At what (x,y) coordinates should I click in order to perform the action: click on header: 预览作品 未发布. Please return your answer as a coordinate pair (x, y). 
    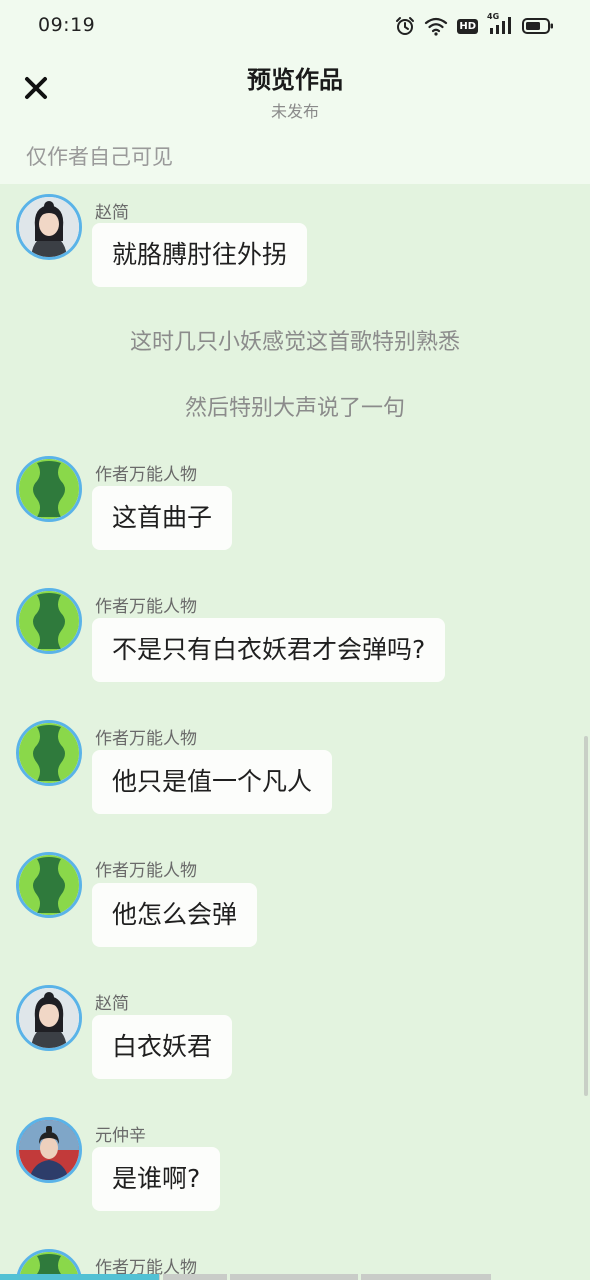
    Looking at the image, I should click on (295, 92).